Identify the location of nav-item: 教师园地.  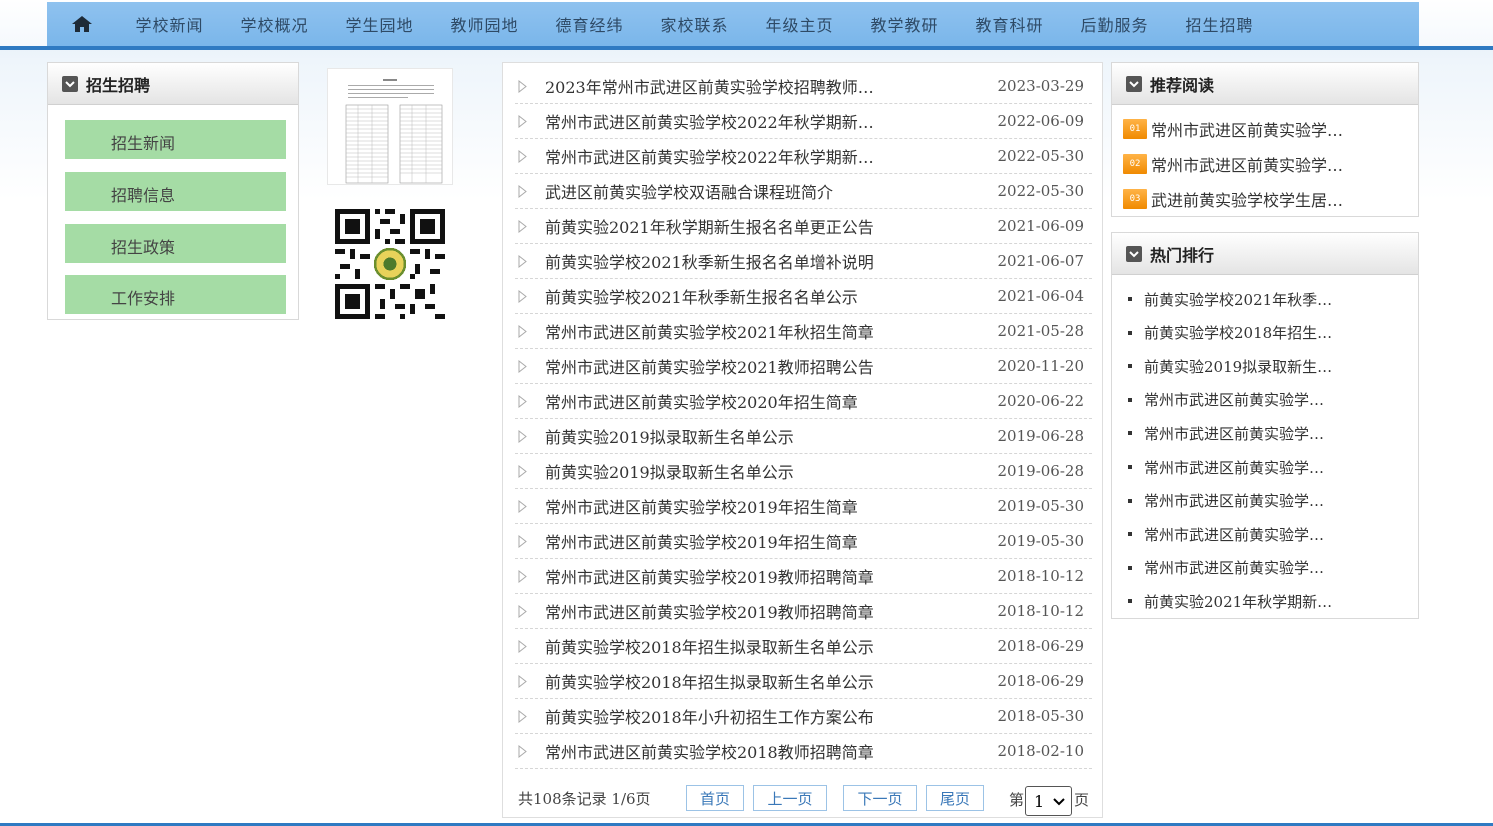
(484, 24).